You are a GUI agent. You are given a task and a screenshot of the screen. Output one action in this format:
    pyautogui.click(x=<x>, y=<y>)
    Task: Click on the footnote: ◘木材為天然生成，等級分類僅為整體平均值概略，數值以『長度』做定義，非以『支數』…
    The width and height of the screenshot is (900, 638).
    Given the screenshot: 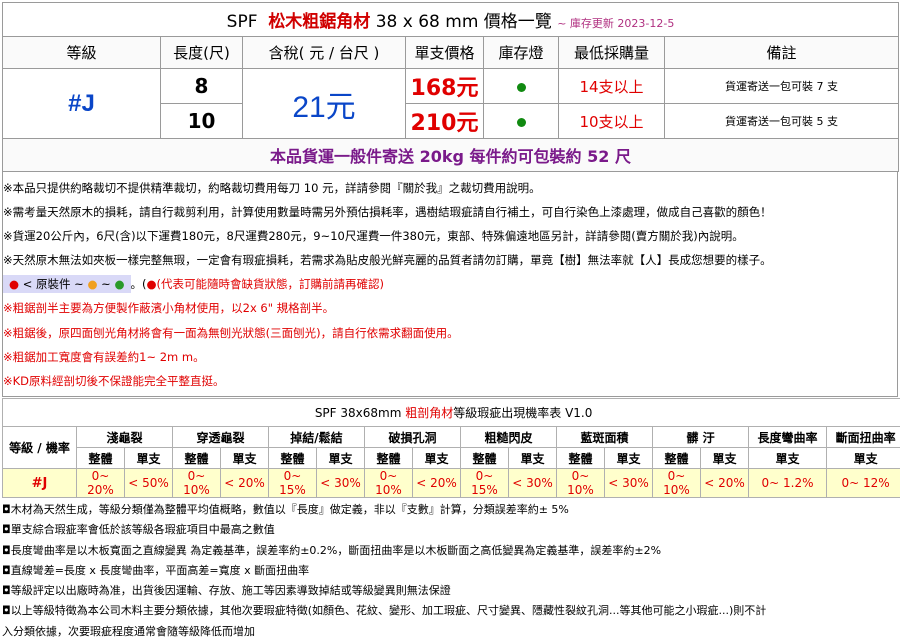 What is the action you would take?
    pyautogui.click(x=285, y=509)
    